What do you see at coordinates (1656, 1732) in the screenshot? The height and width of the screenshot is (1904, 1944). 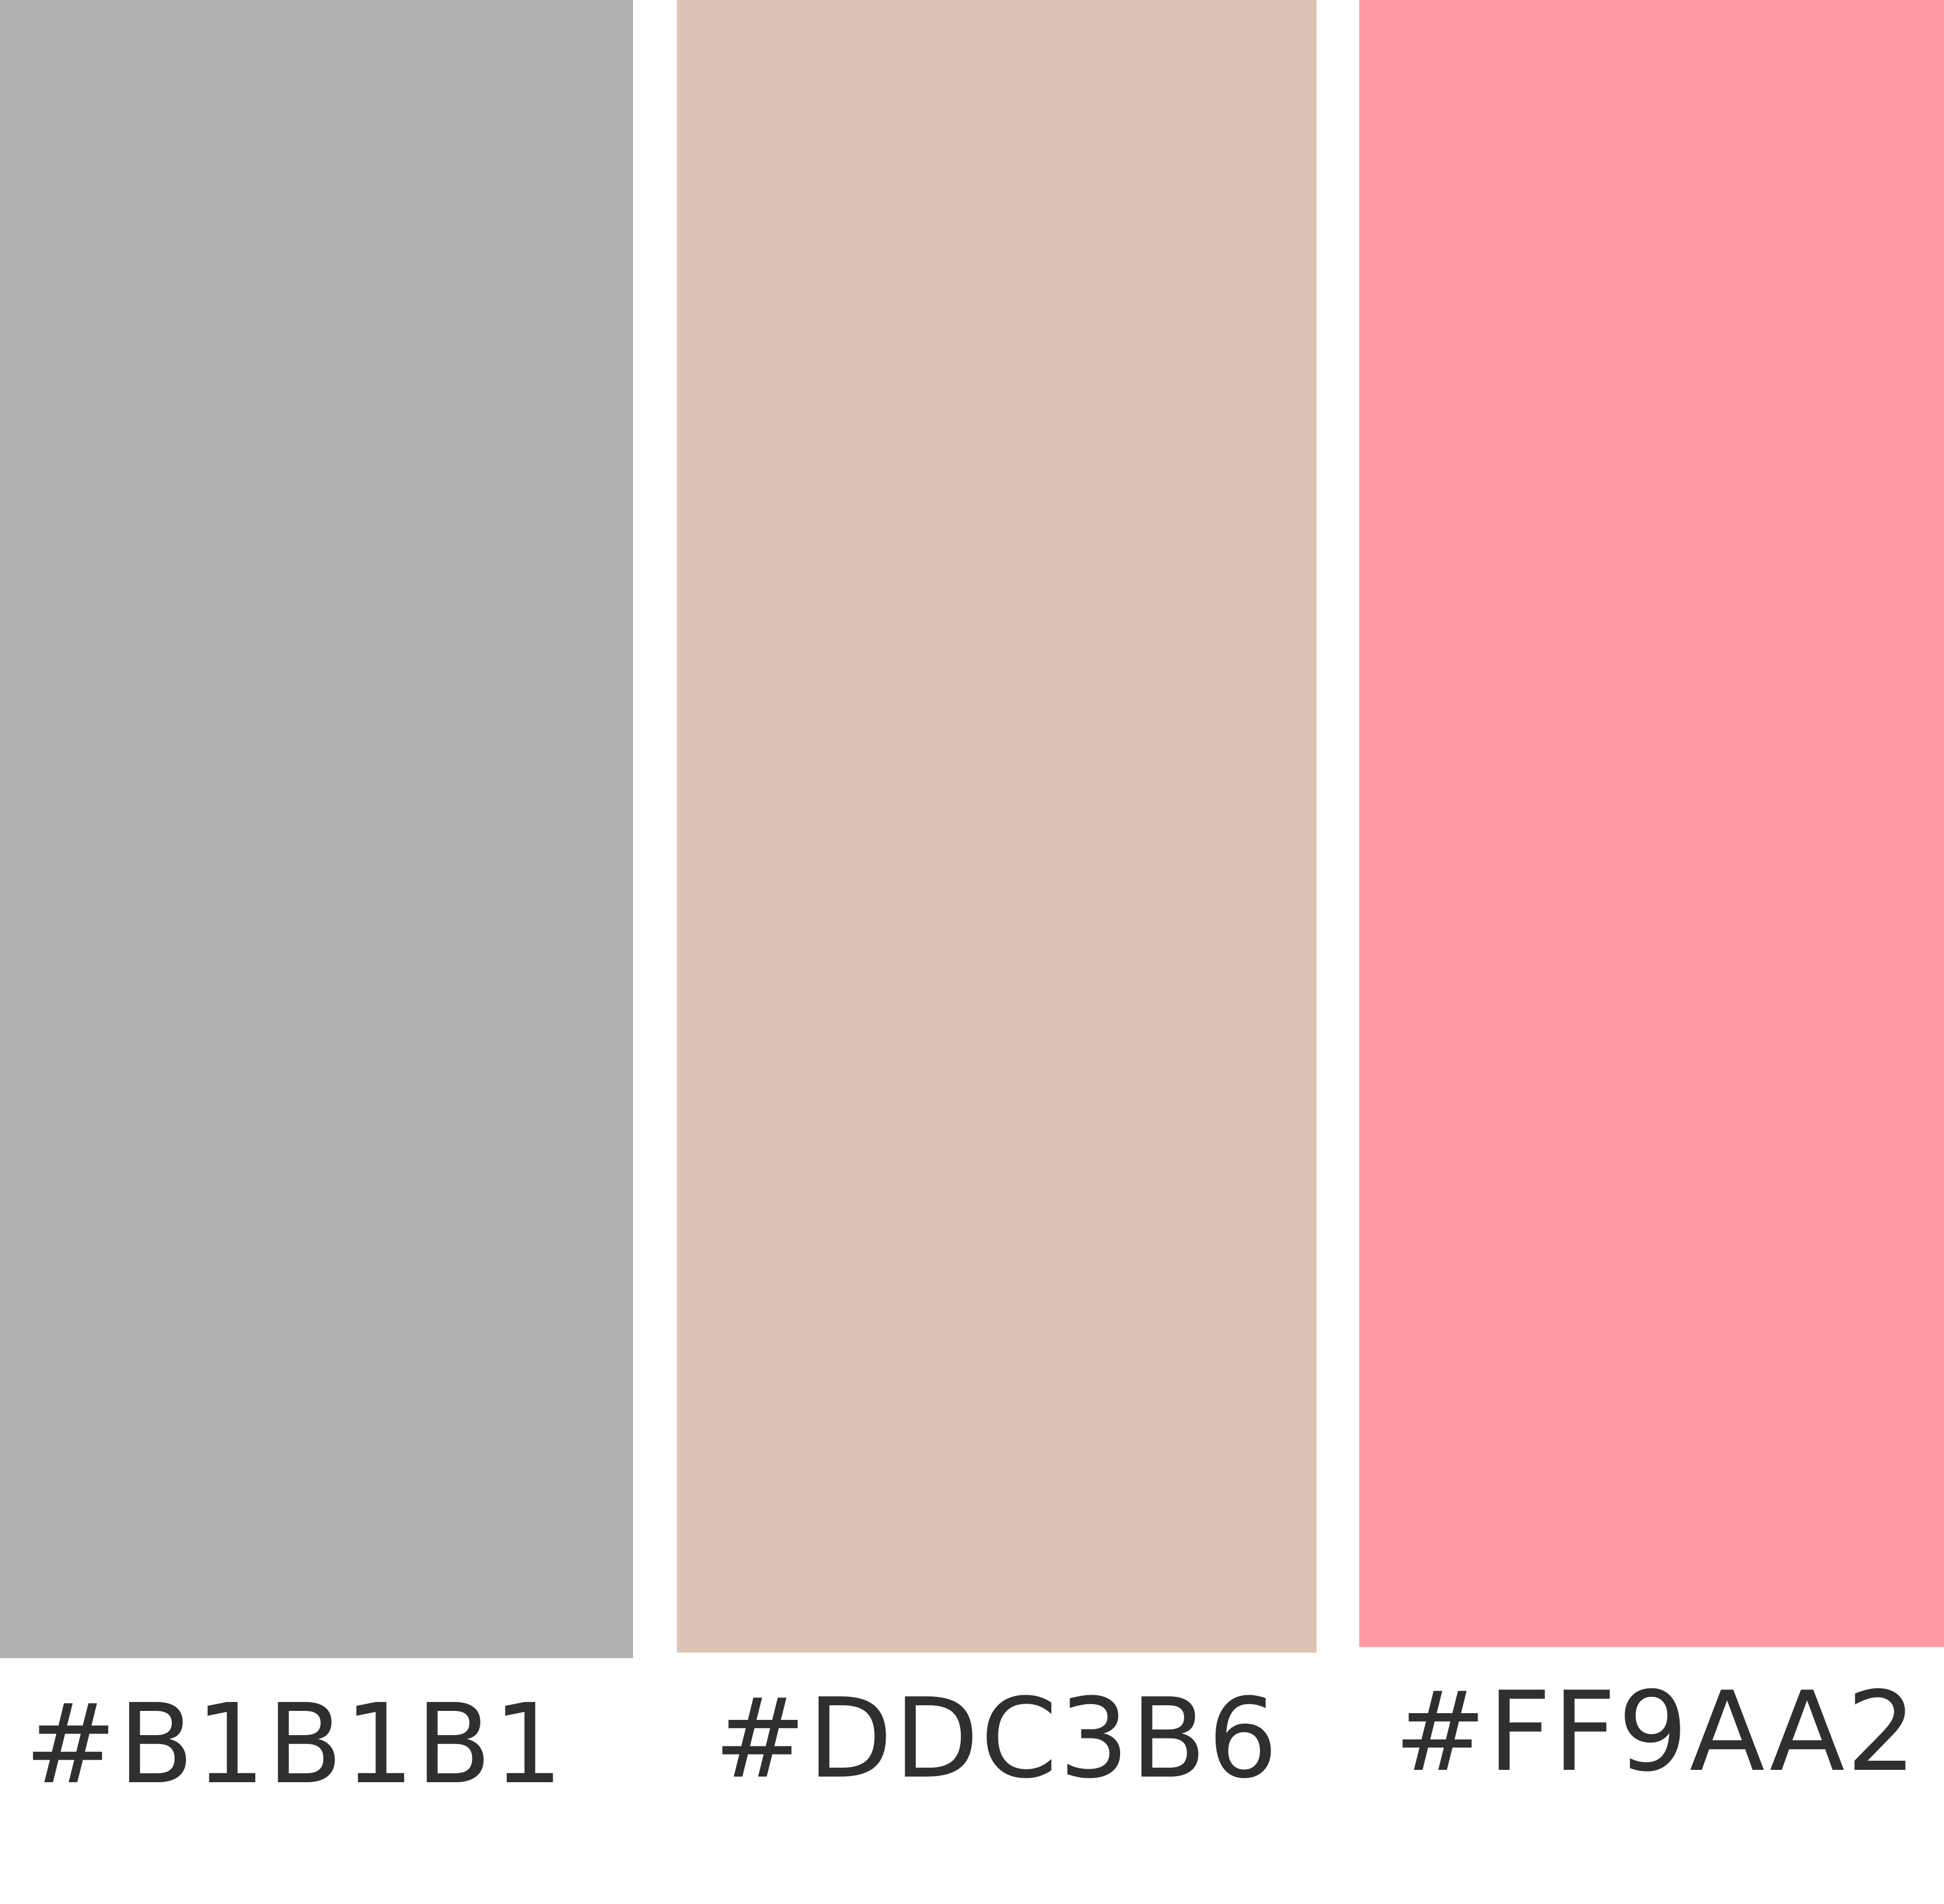 I see `color-hex-label: #FF9AA2` at bounding box center [1656, 1732].